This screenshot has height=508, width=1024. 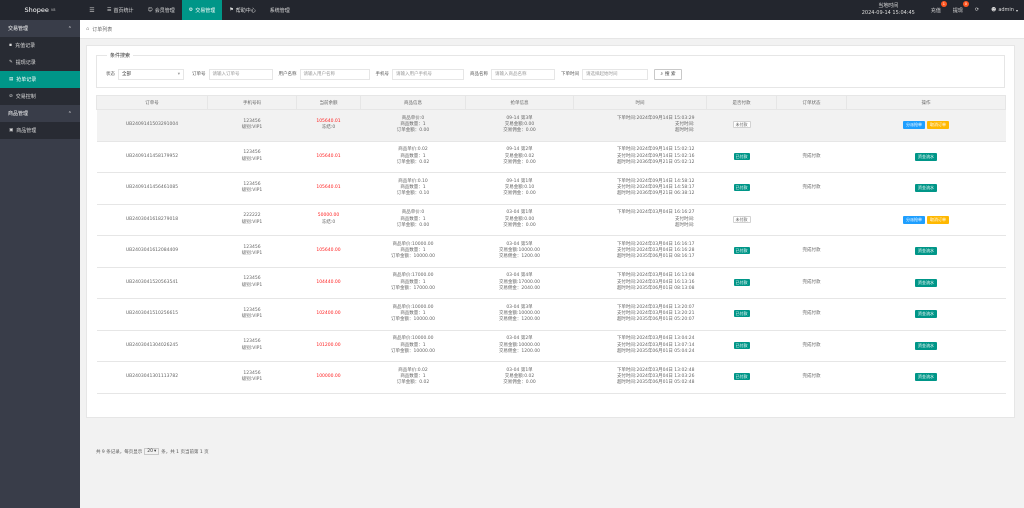 What do you see at coordinates (413, 220) in the screenshot?
I see `goods-info-cell: 商品单价:0 商品数量：1 订单金额：0.00` at bounding box center [413, 220].